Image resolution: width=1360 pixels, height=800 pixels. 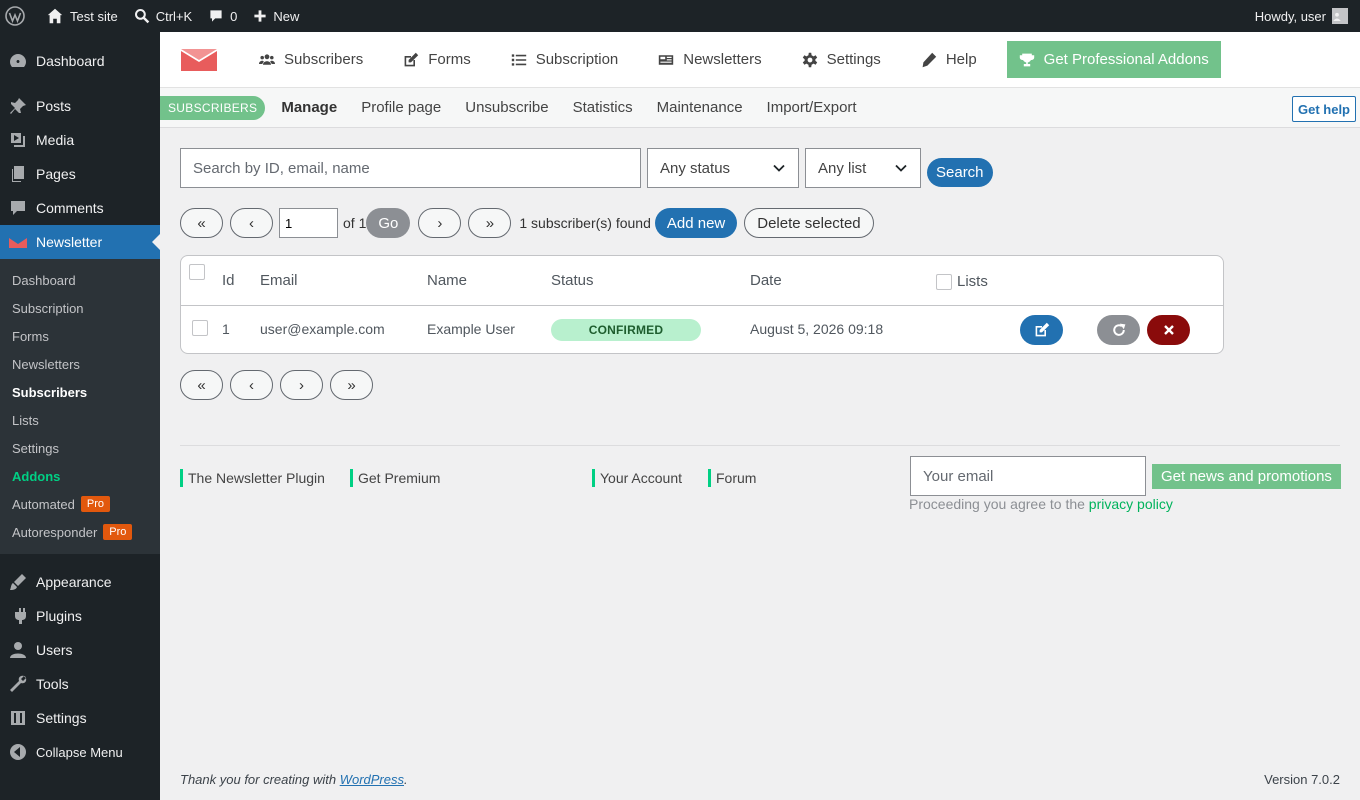 What do you see at coordinates (234, 16) in the screenshot?
I see `comments-count: 0` at bounding box center [234, 16].